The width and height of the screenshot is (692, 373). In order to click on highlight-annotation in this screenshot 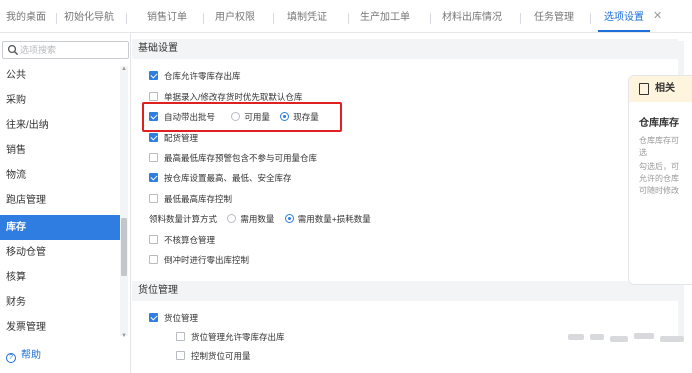, I will do `click(242, 117)`.